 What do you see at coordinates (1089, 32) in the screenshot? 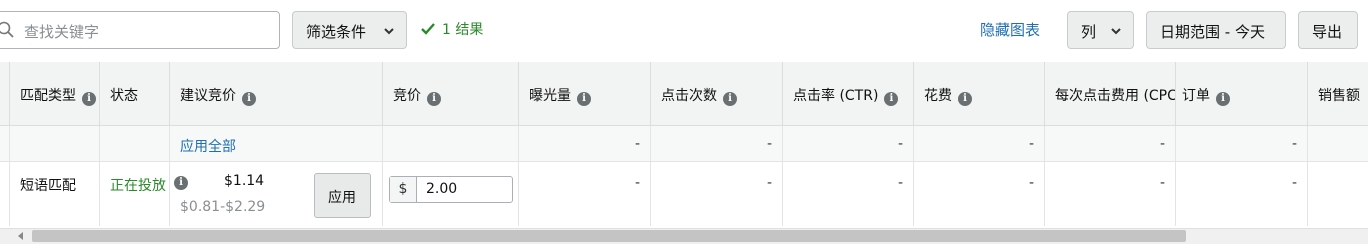
I see `columns-label: 列` at bounding box center [1089, 32].